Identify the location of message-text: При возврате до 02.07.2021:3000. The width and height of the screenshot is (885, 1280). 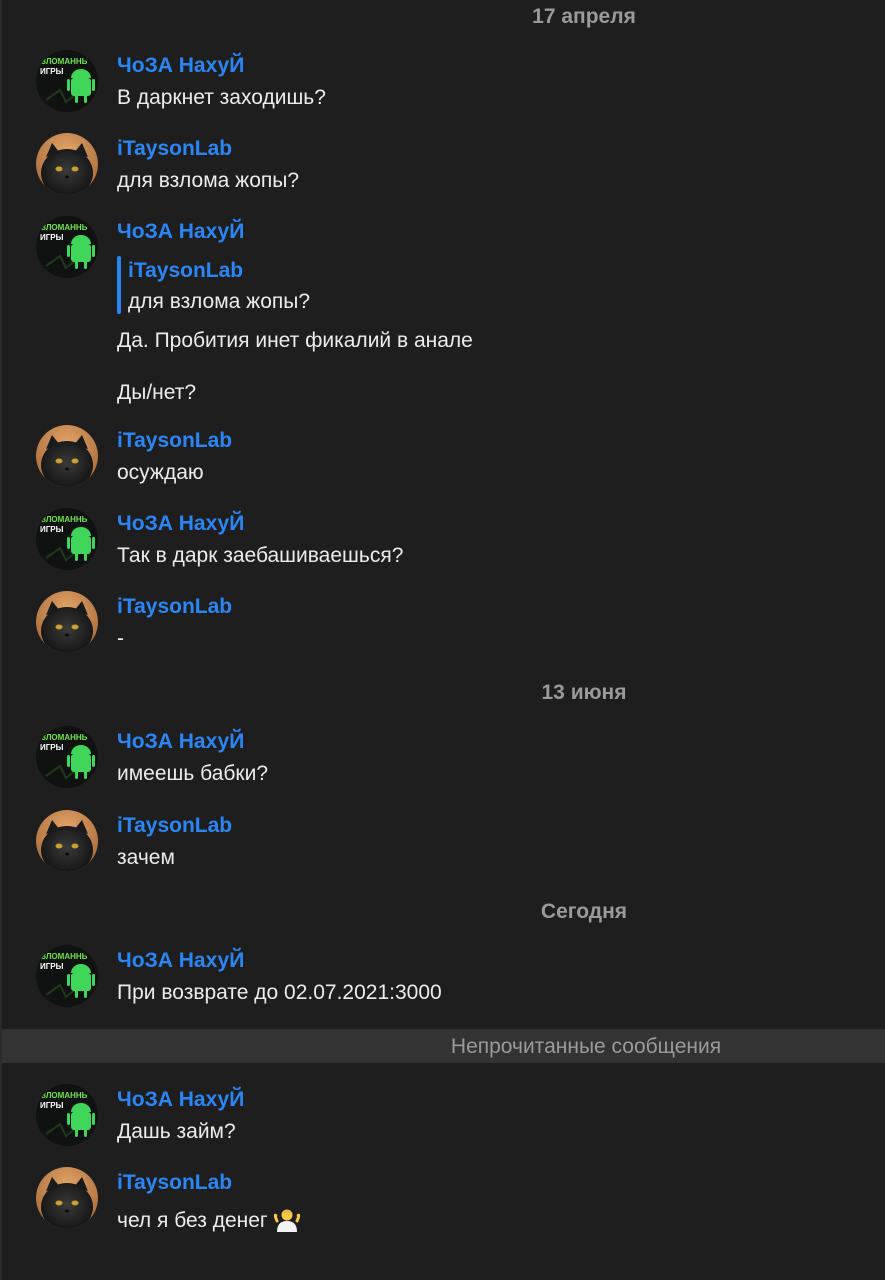
(279, 992).